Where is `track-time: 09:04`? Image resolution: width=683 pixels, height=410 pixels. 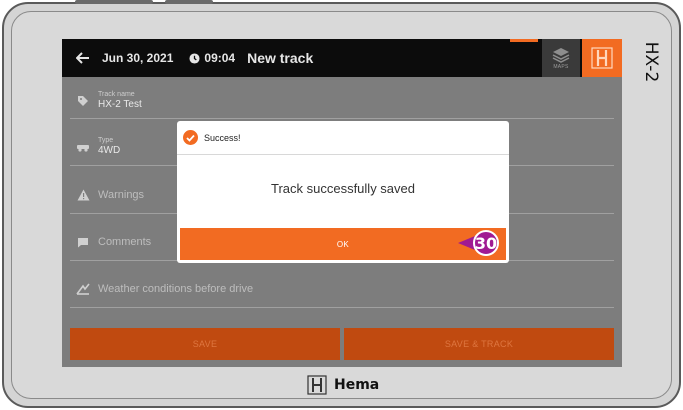 track-time: 09:04 is located at coordinates (212, 58).